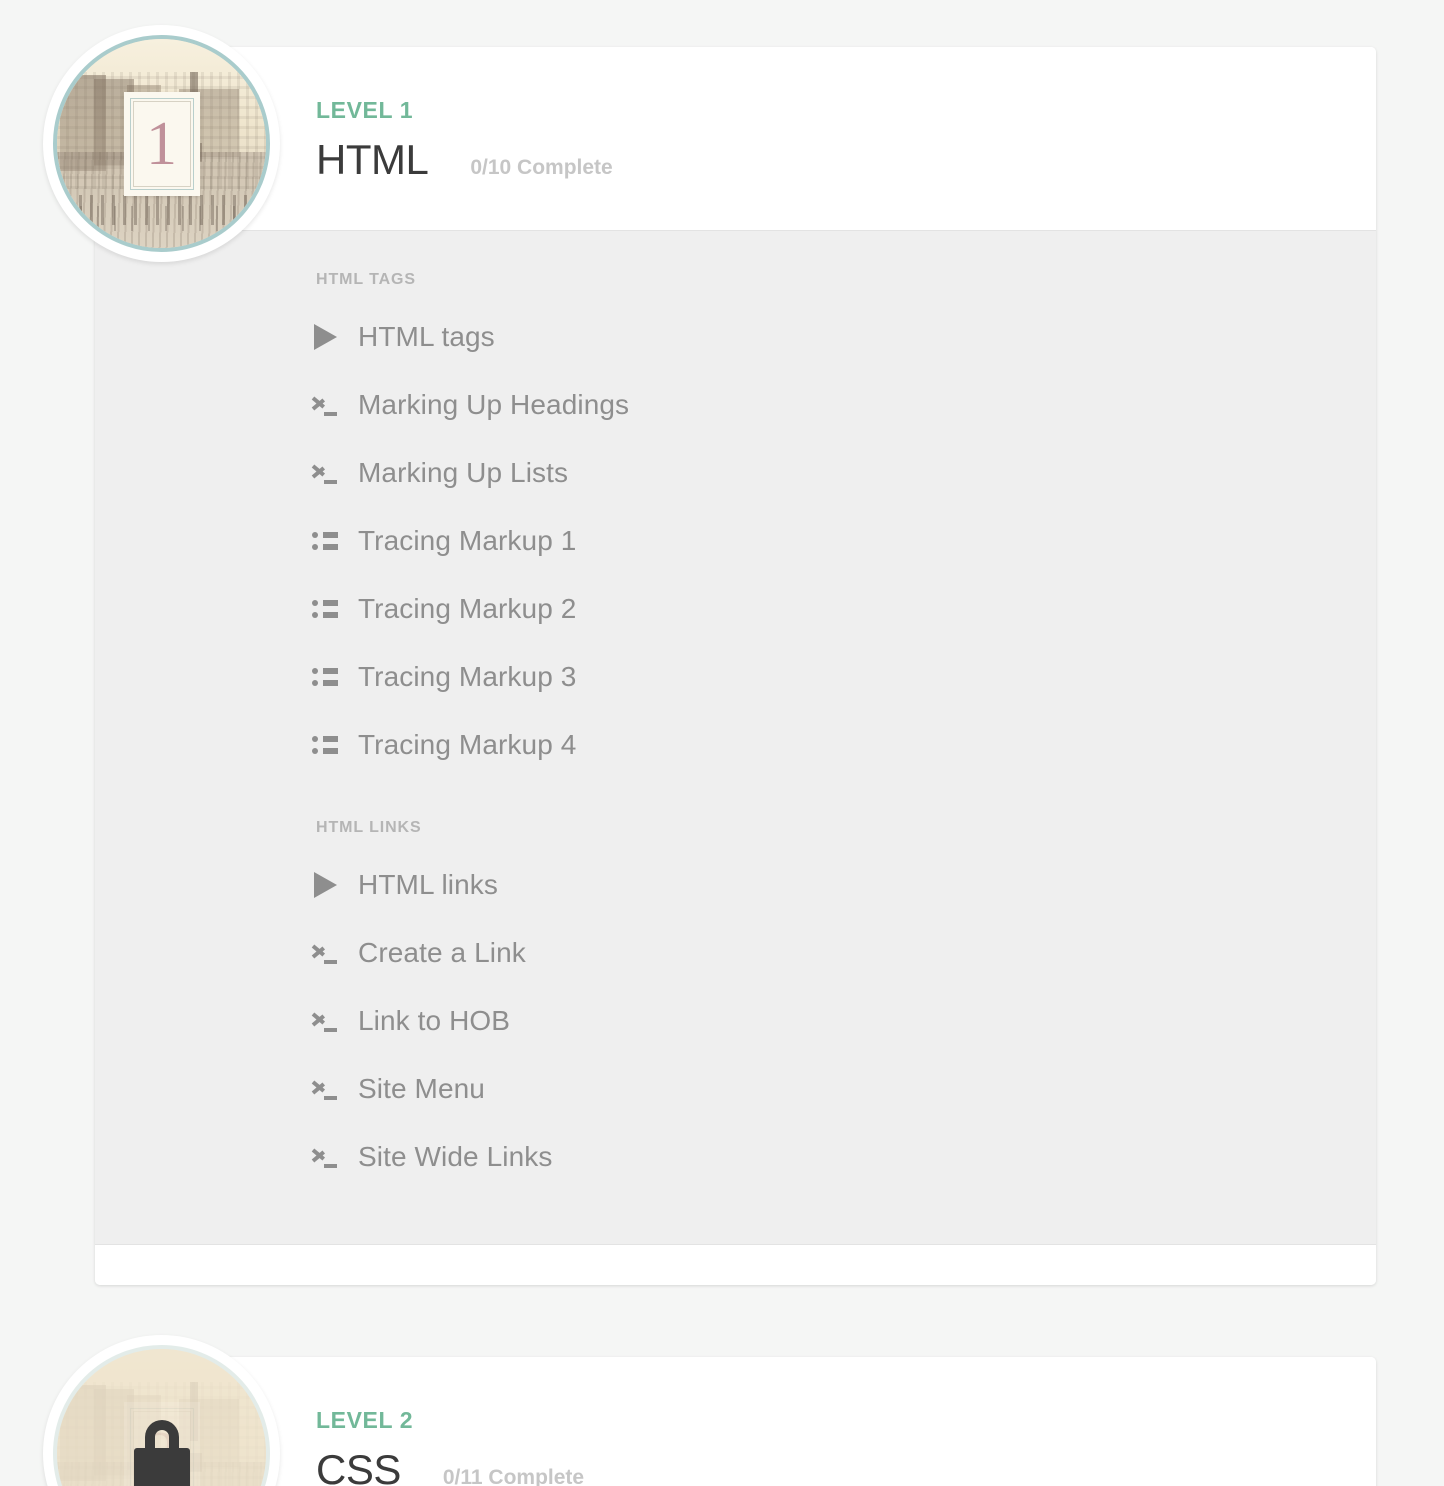 The height and width of the screenshot is (1486, 1444). I want to click on level-progress: 0/10 Complete, so click(541, 167).